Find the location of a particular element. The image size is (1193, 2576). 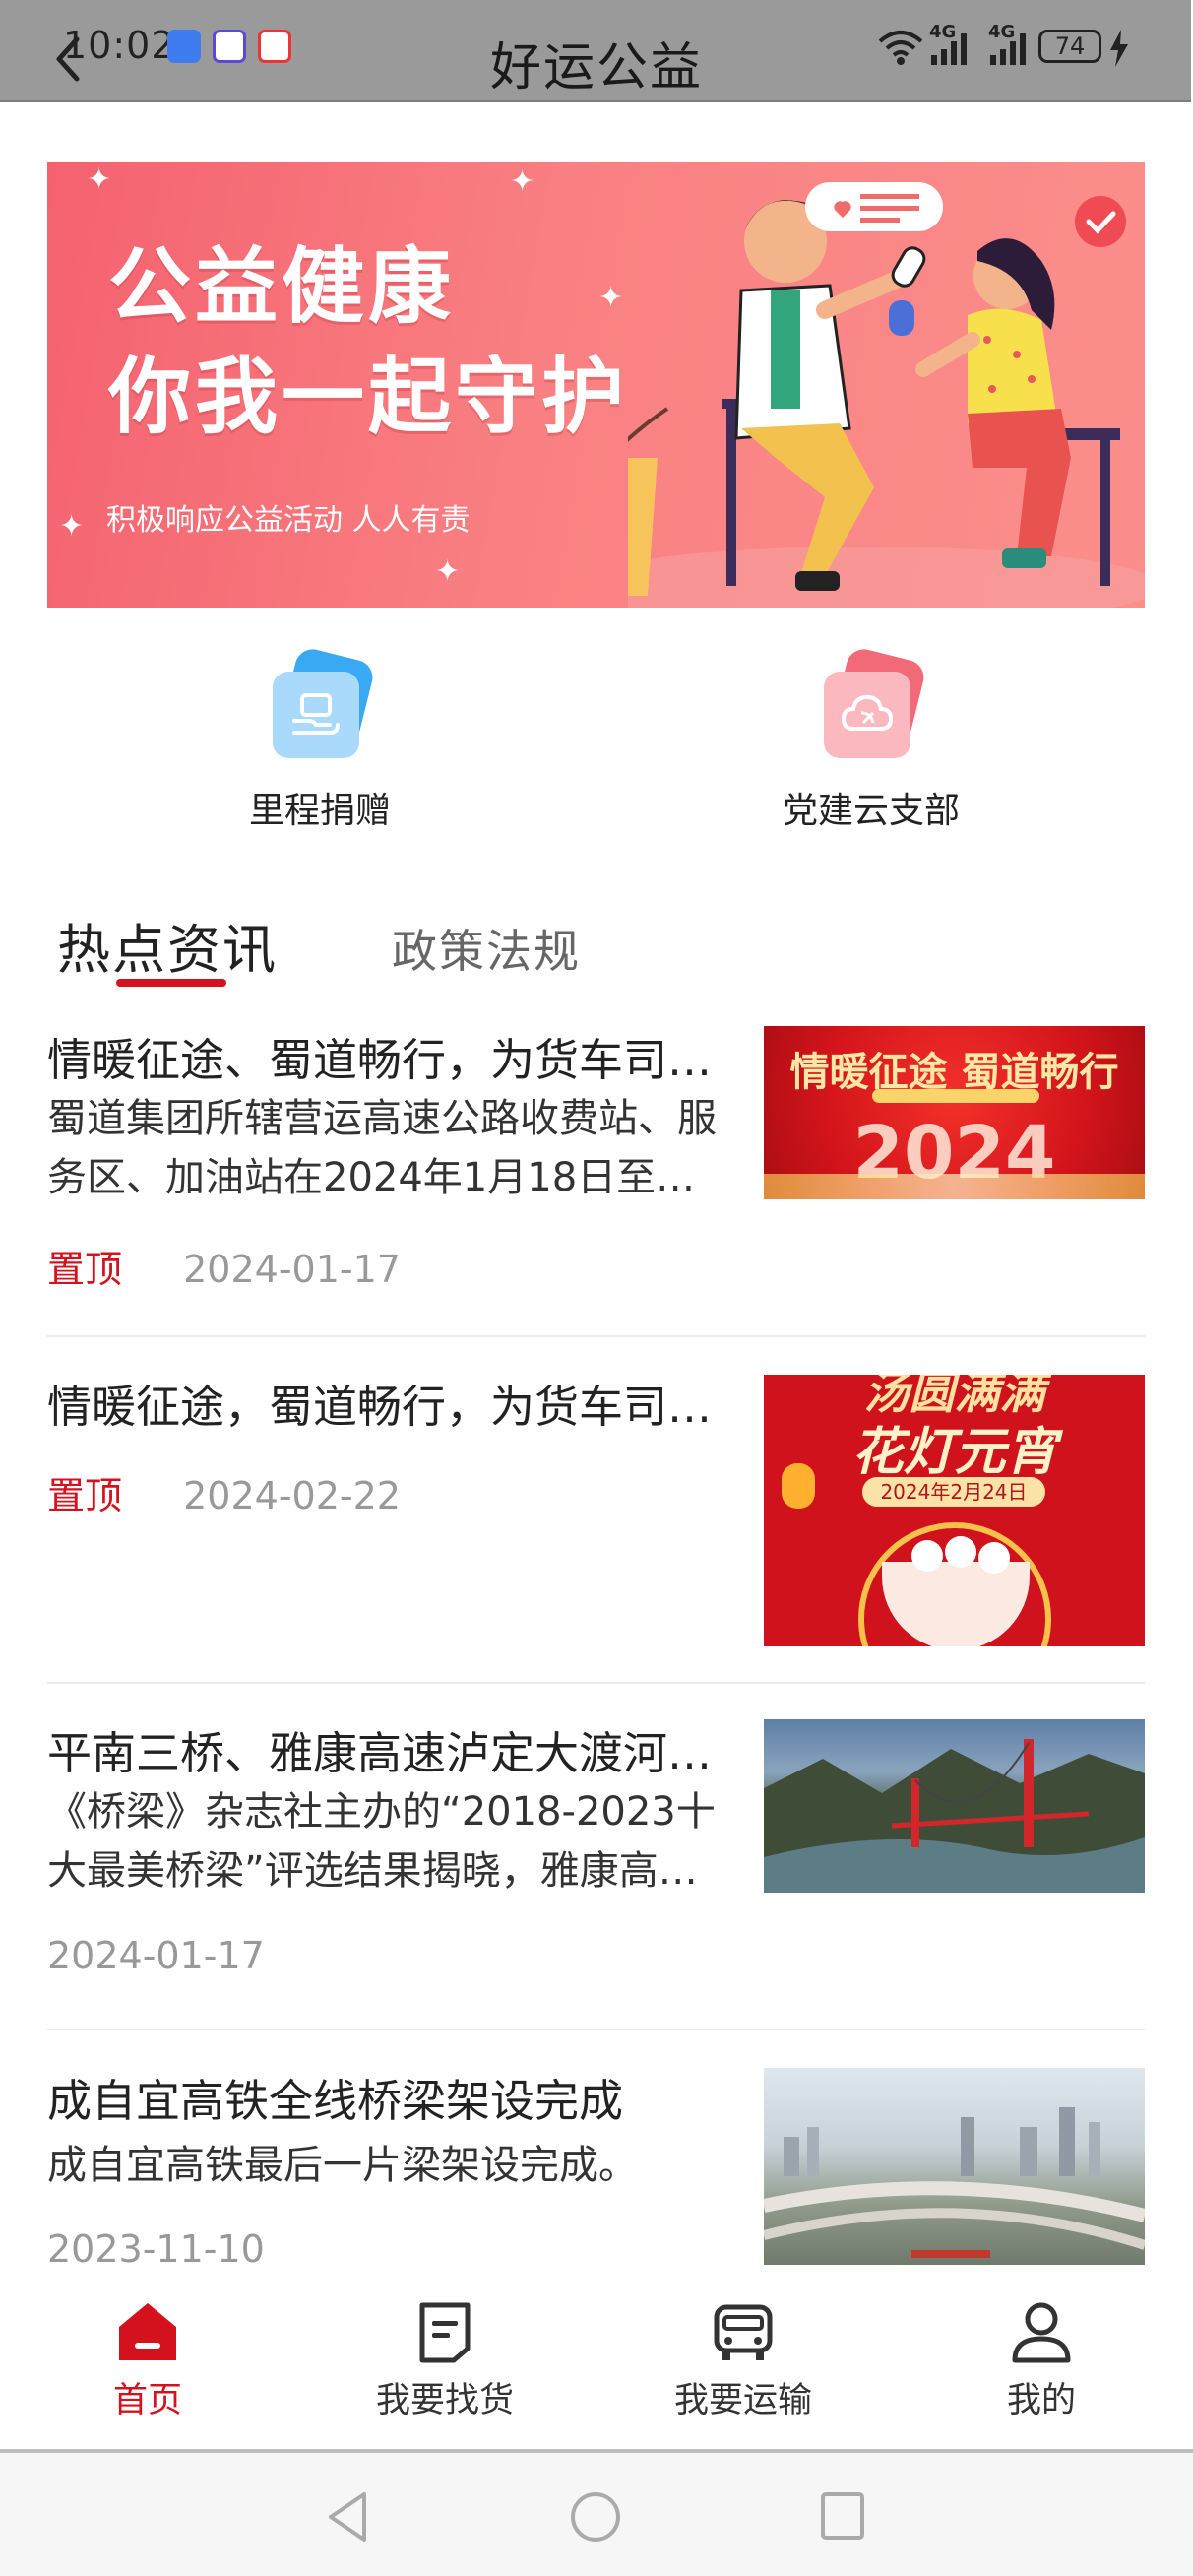

news-title: 成自宜高铁全线桥梁架设完成 is located at coordinates (335, 2101).